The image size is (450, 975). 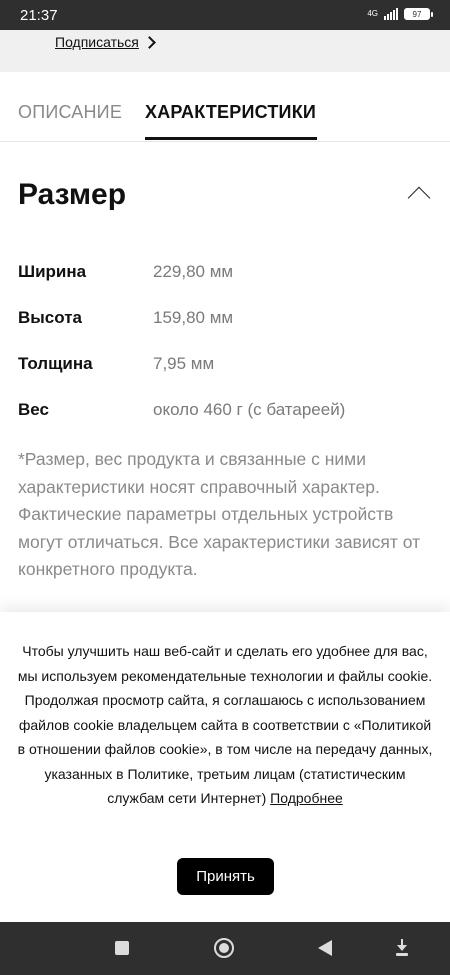 I want to click on spec-label: Высота, so click(x=50, y=317).